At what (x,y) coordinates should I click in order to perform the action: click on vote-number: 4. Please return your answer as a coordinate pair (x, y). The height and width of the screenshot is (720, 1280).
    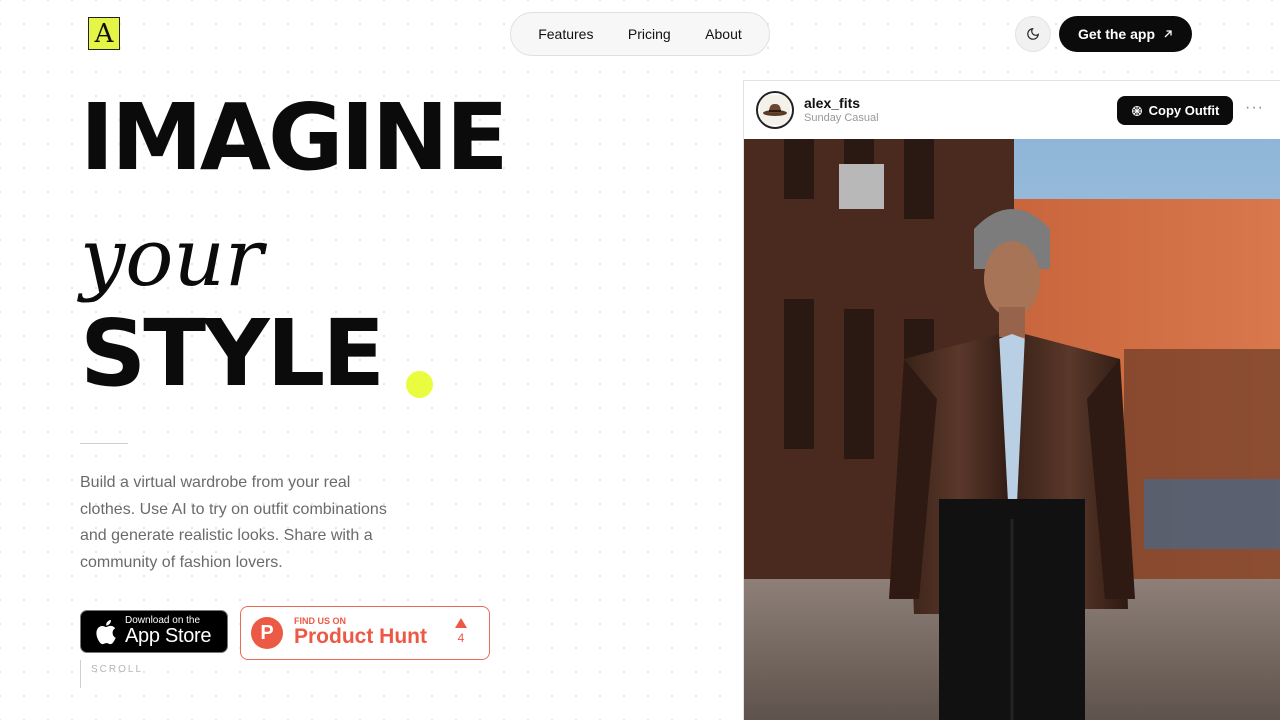
    Looking at the image, I should click on (461, 638).